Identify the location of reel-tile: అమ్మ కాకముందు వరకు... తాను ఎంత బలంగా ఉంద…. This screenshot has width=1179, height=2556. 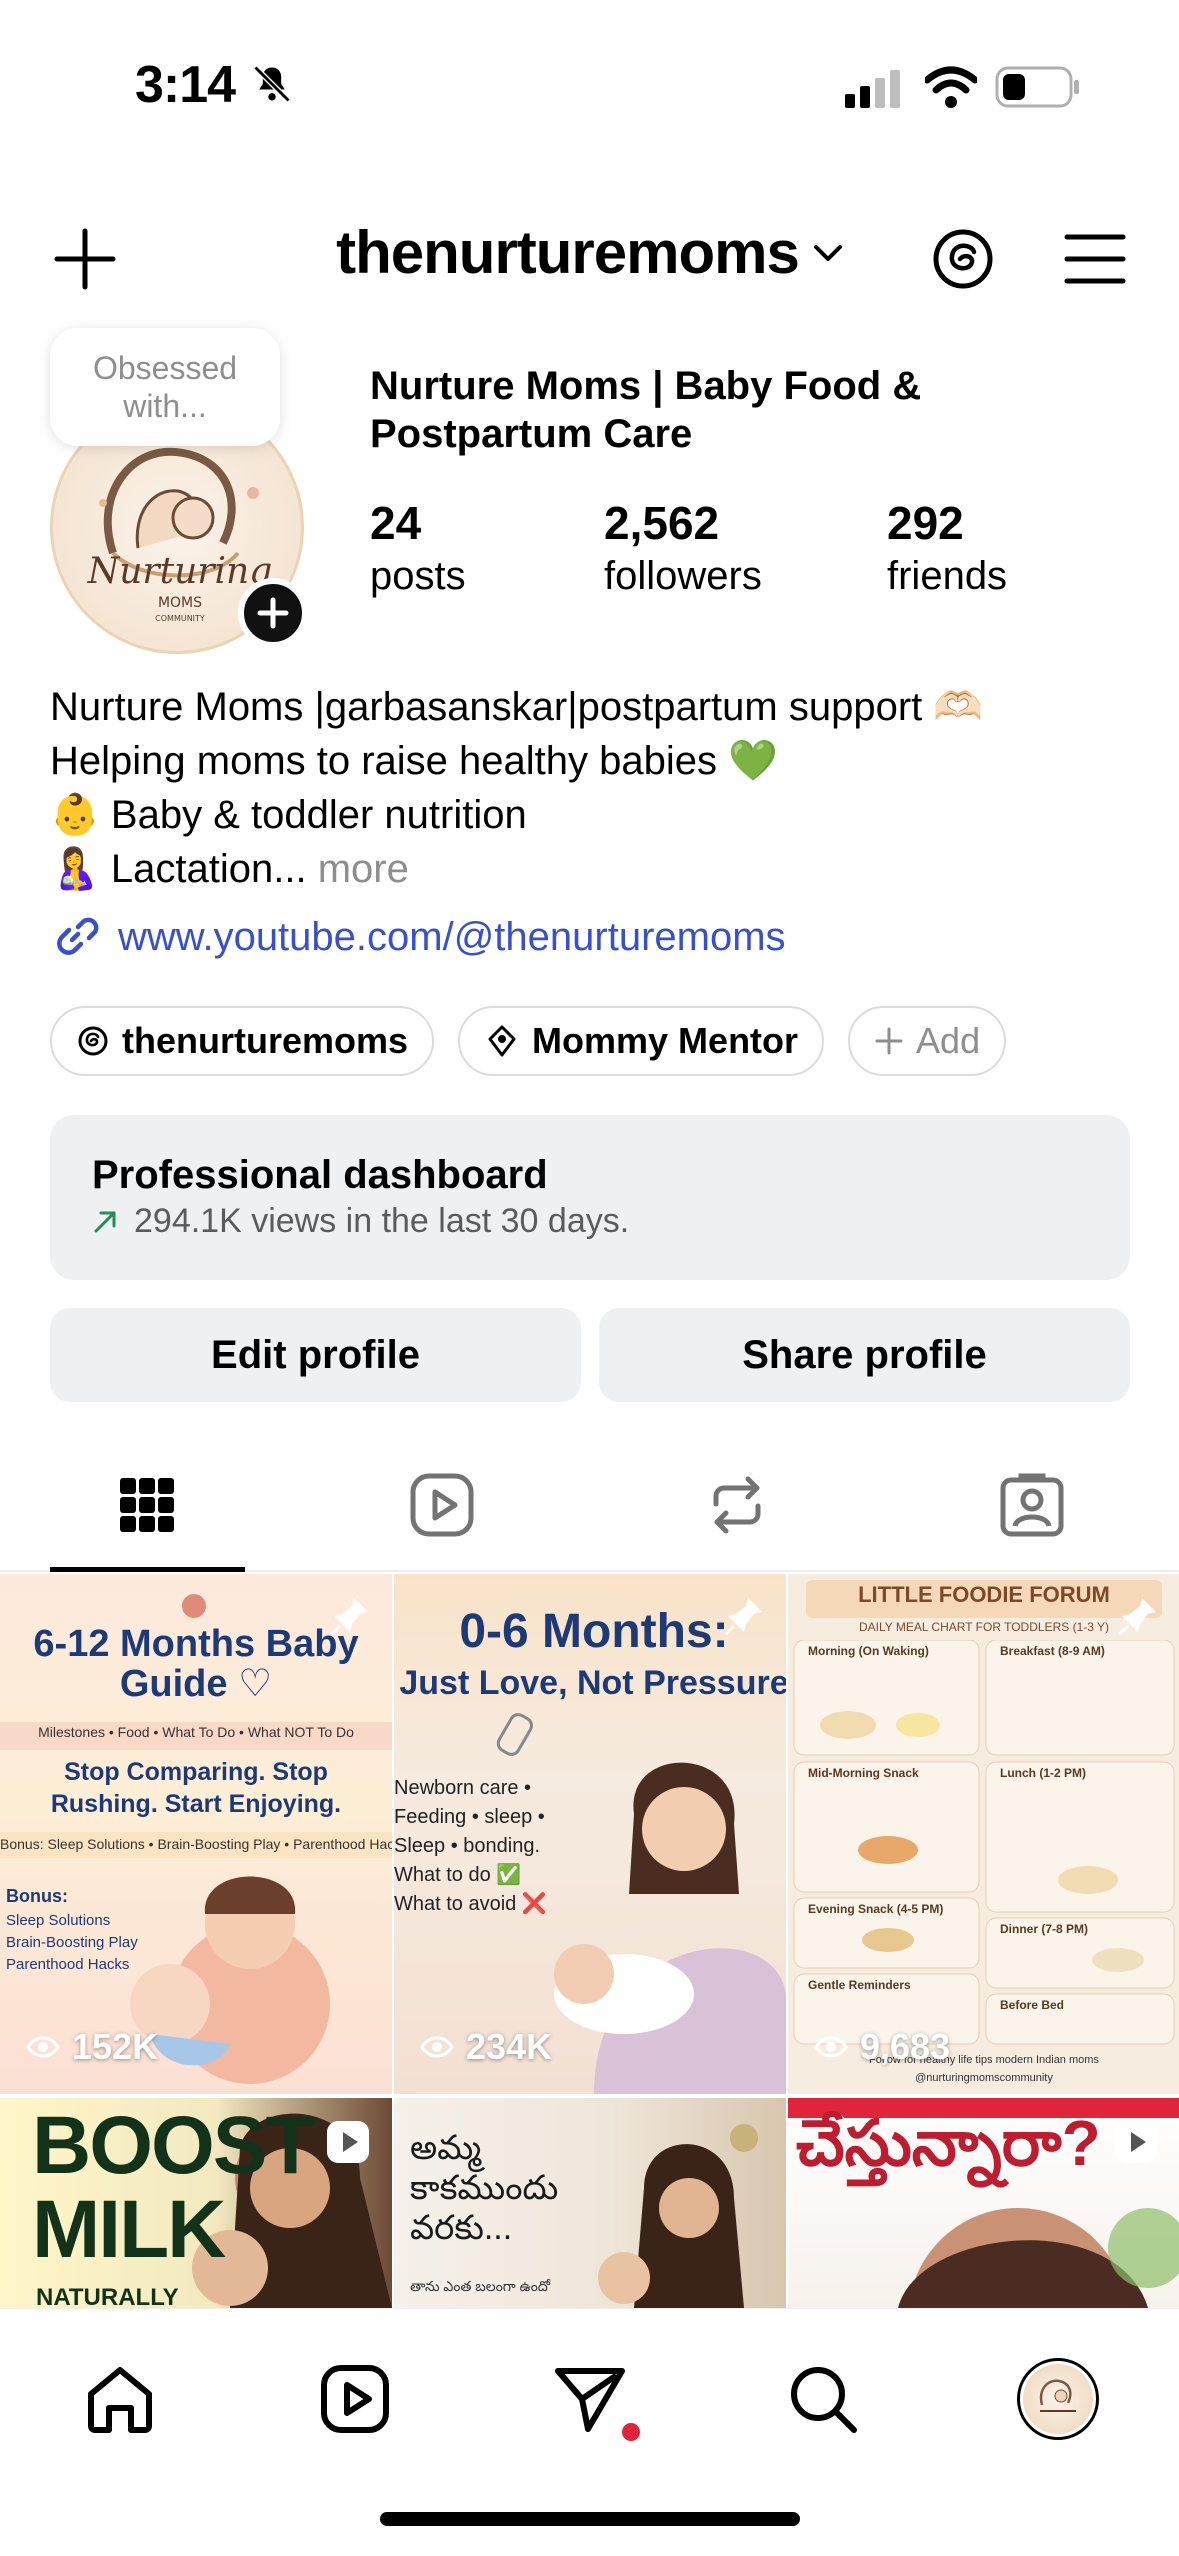
(590, 2203).